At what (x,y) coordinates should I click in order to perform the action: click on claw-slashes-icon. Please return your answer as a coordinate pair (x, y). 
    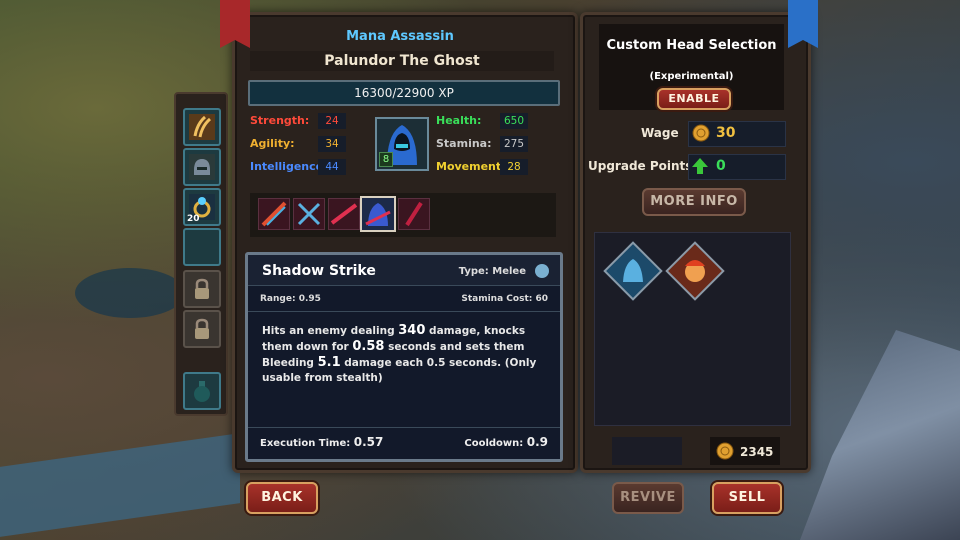
    Looking at the image, I should click on (202, 127).